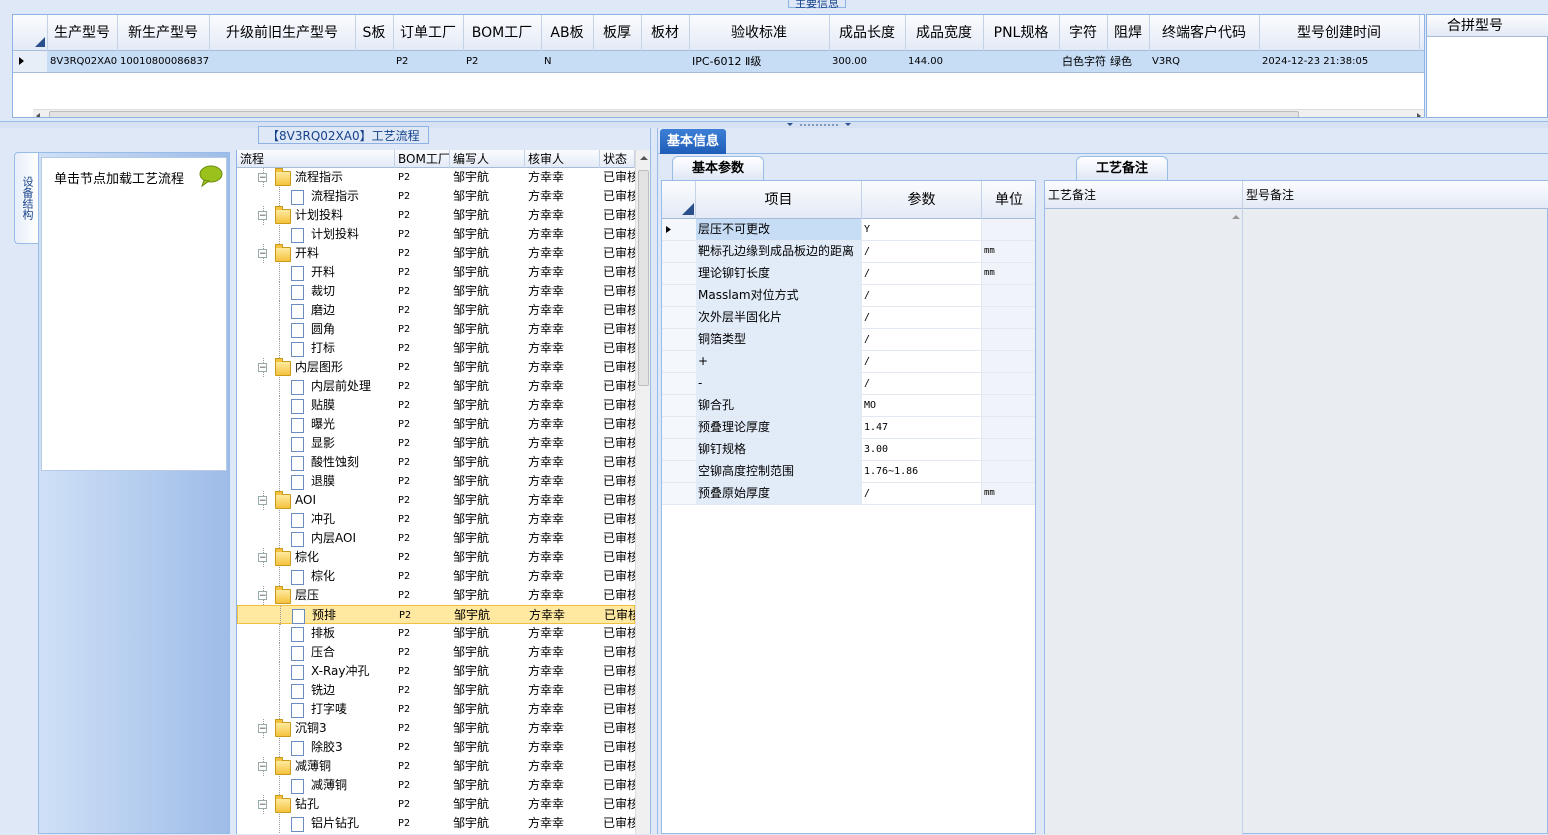 The image size is (1548, 835). I want to click on tree-row: 磨边 P2 邹宇航 方幸幸 已审核, so click(436, 310).